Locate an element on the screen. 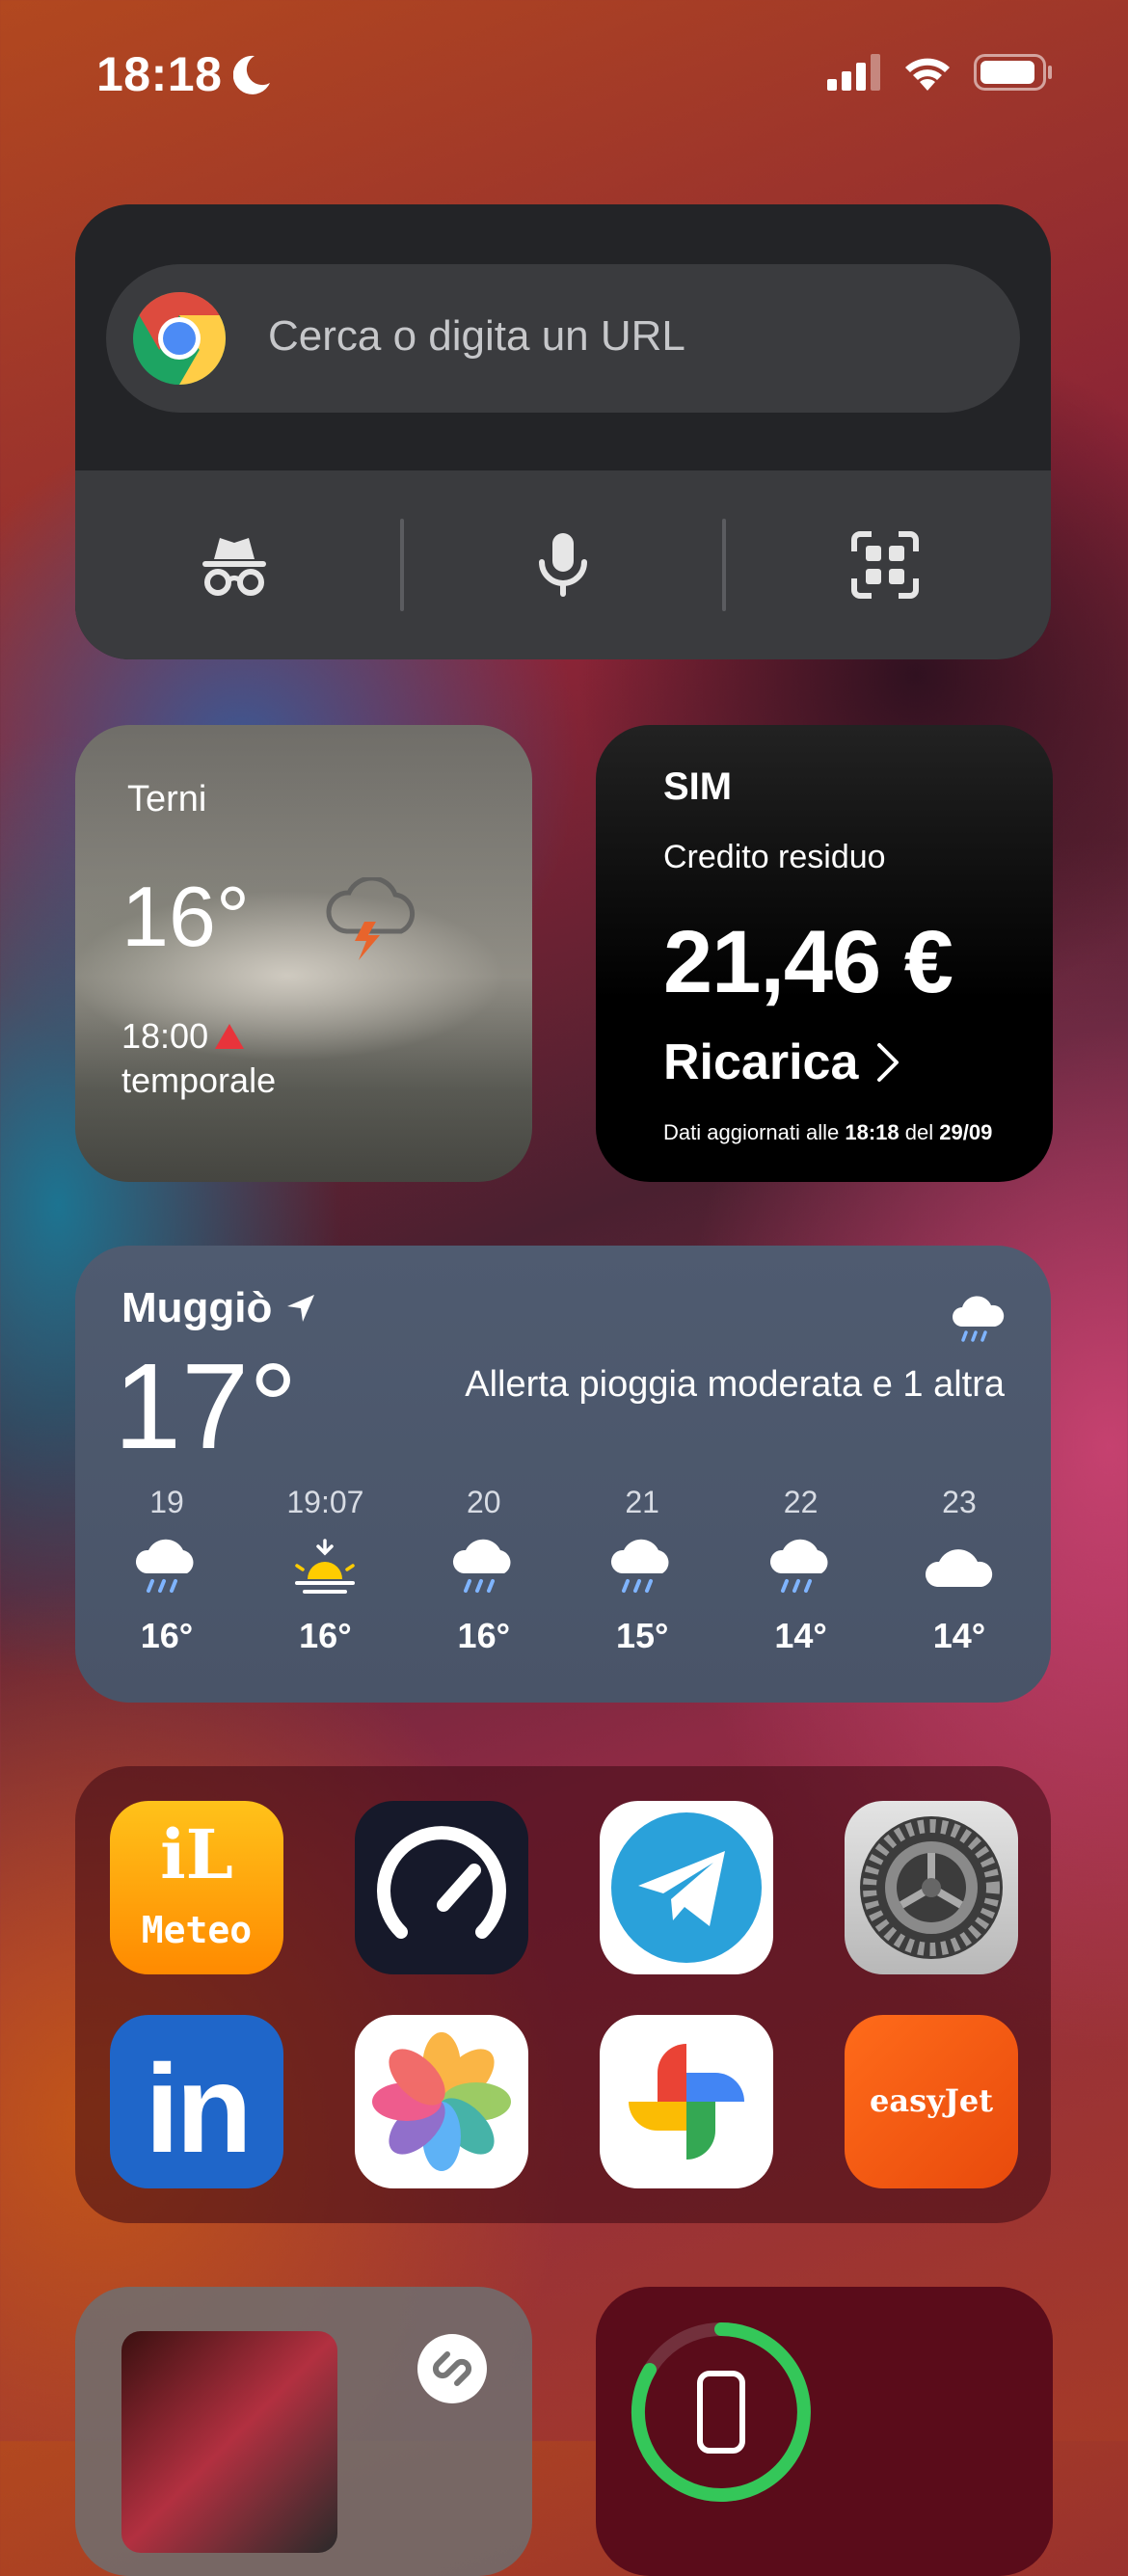 This screenshot has height=2576, width=1128. app-easyjet: easyJet is located at coordinates (931, 2101).